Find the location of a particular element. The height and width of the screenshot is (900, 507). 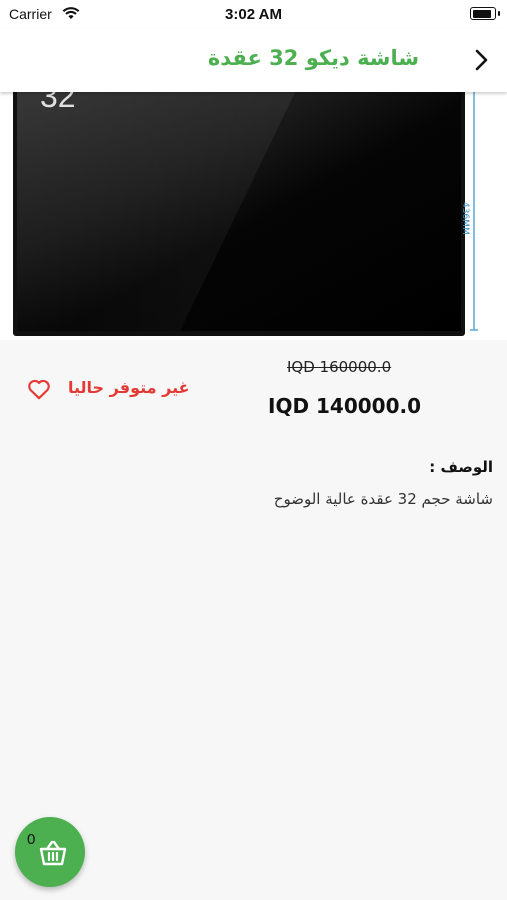

battery-fill is located at coordinates (481, 13).